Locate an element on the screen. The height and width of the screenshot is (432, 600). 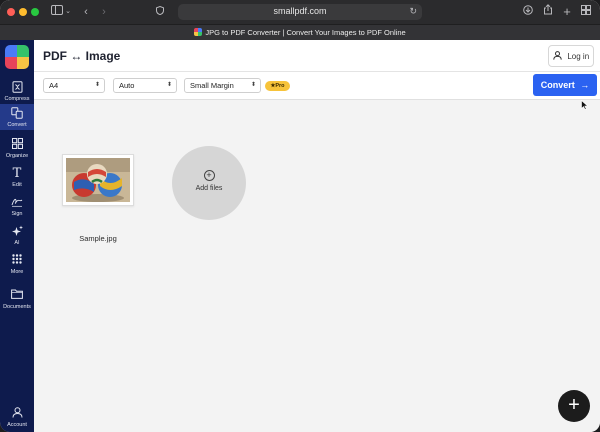
page-size-value: A4 is located at coordinates (54, 85).